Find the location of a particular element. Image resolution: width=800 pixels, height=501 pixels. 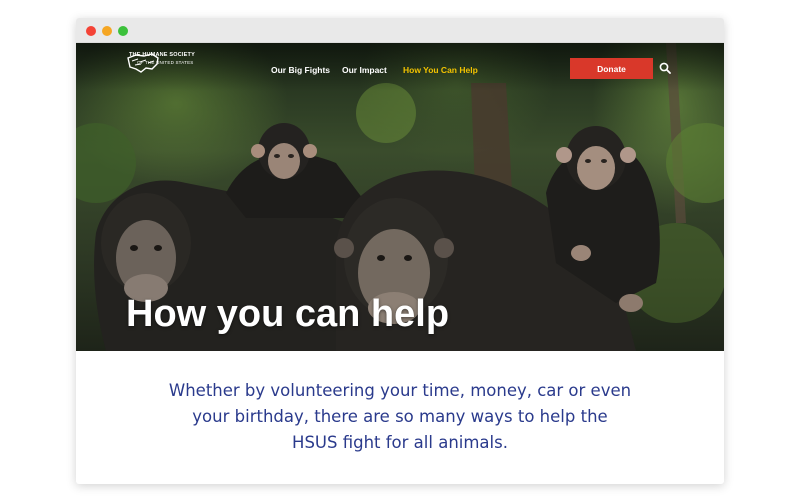

search-icon is located at coordinates (665, 68).